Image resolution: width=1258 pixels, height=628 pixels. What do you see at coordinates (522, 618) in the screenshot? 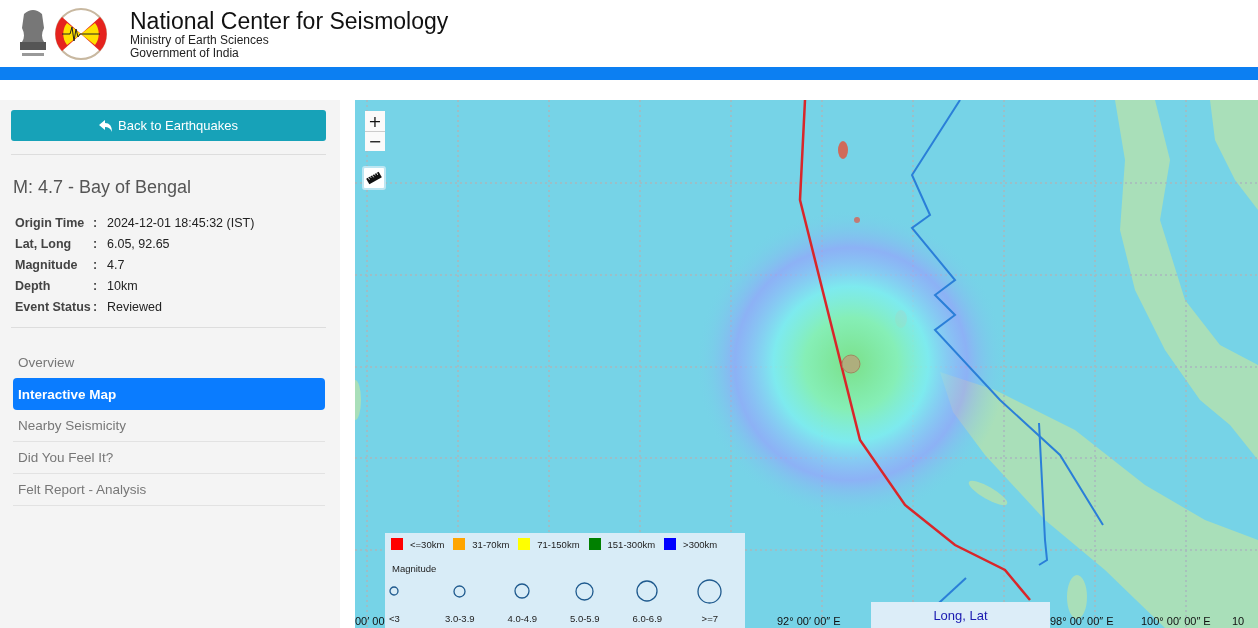
I see `magnitude-label: 4.0-4.9` at bounding box center [522, 618].